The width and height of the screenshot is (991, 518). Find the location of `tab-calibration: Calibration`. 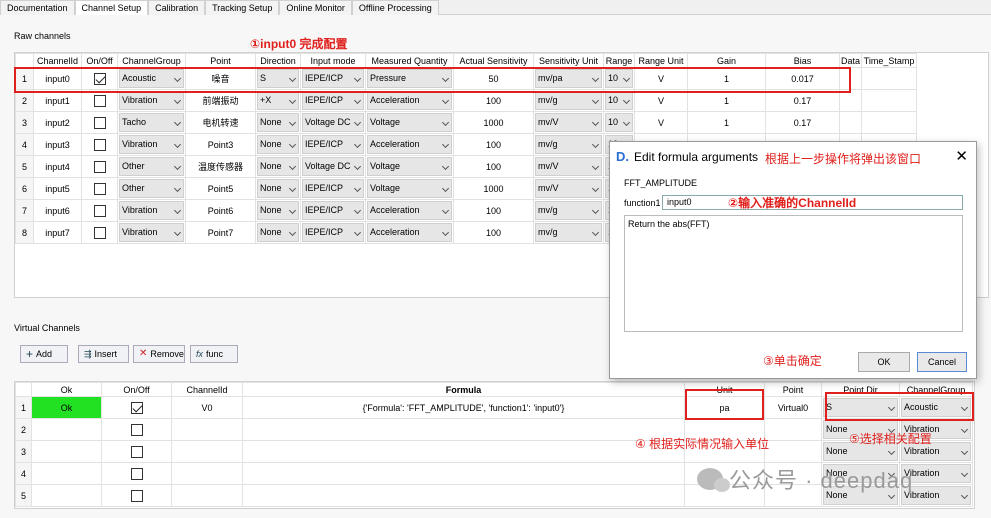

tab-calibration: Calibration is located at coordinates (177, 7).